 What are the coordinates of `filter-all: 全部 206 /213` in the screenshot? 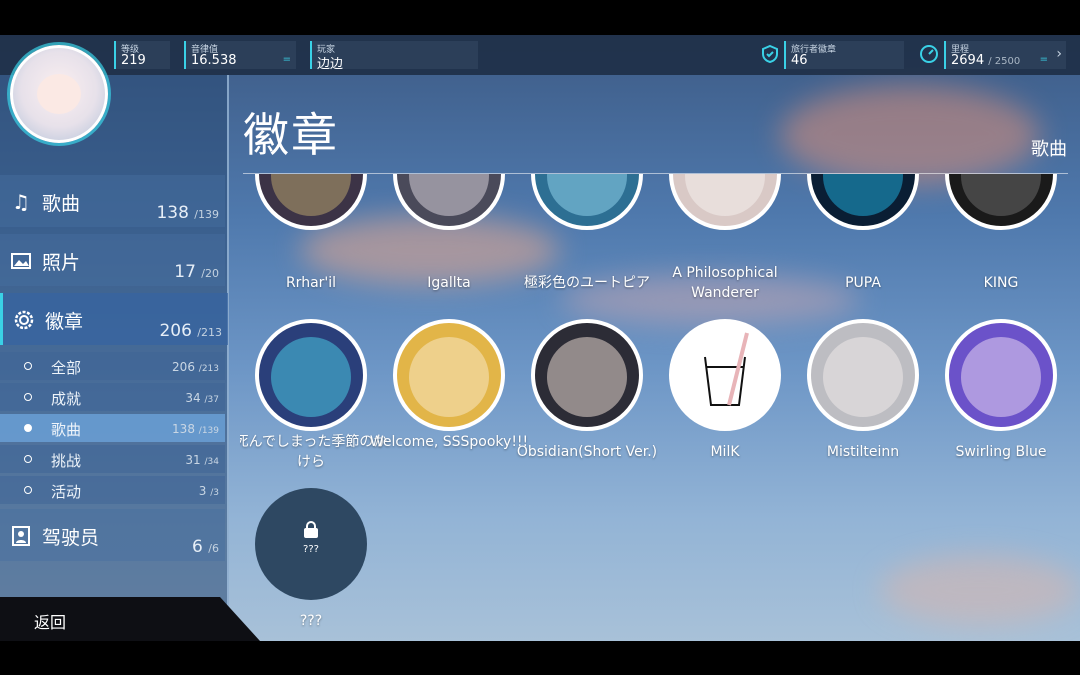 It's located at (112, 366).